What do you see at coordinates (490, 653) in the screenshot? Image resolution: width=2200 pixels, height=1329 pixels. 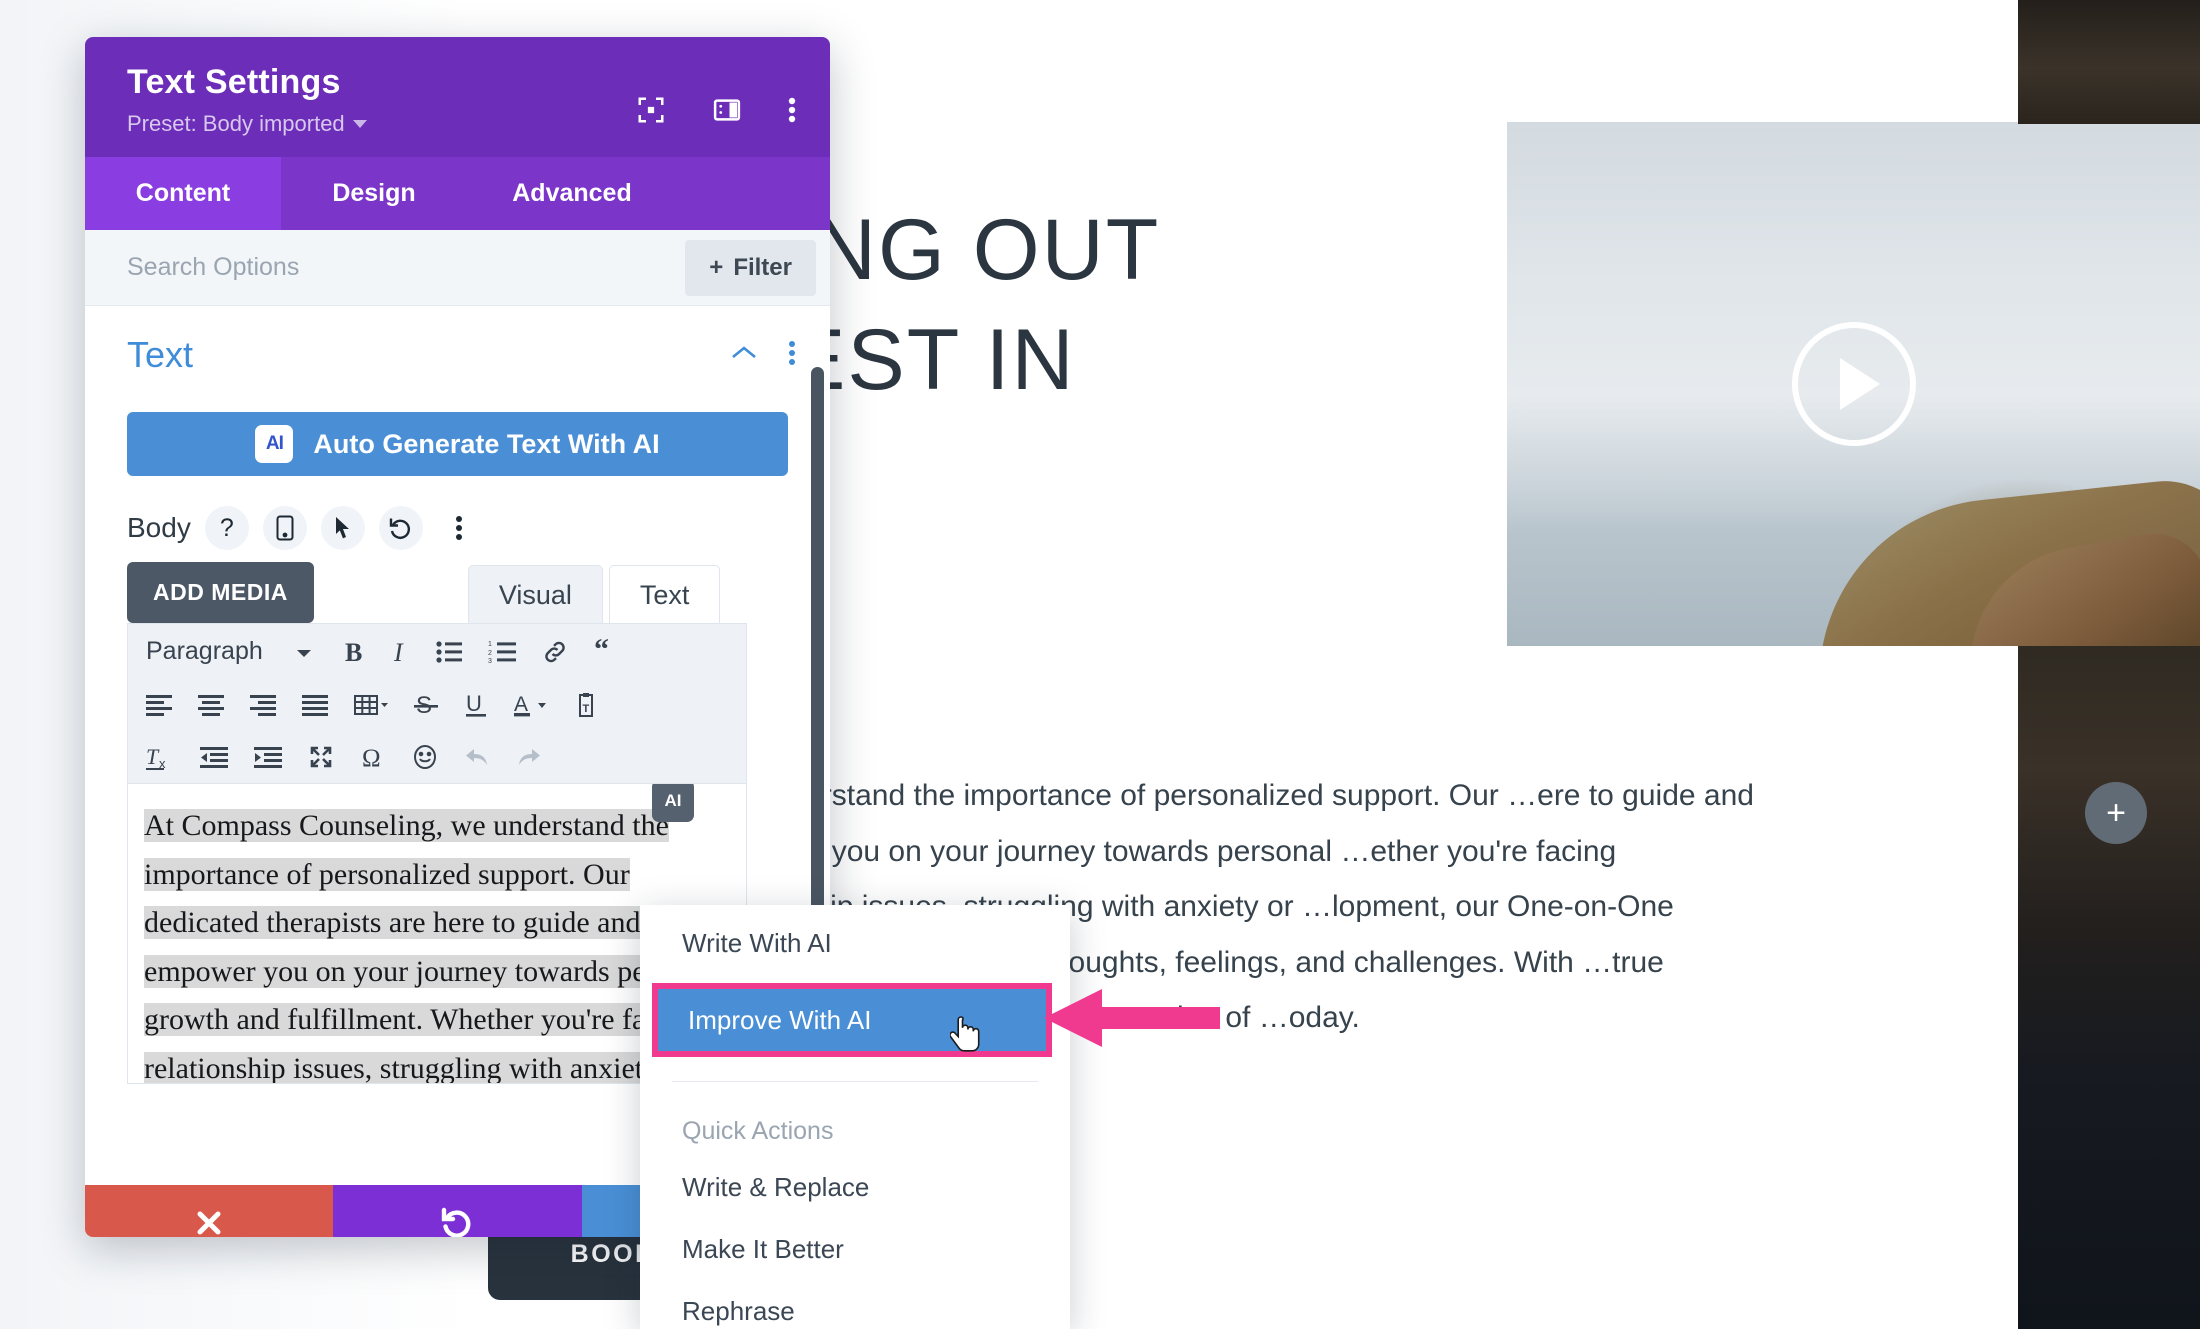 I see `svg-text: 2` at bounding box center [490, 653].